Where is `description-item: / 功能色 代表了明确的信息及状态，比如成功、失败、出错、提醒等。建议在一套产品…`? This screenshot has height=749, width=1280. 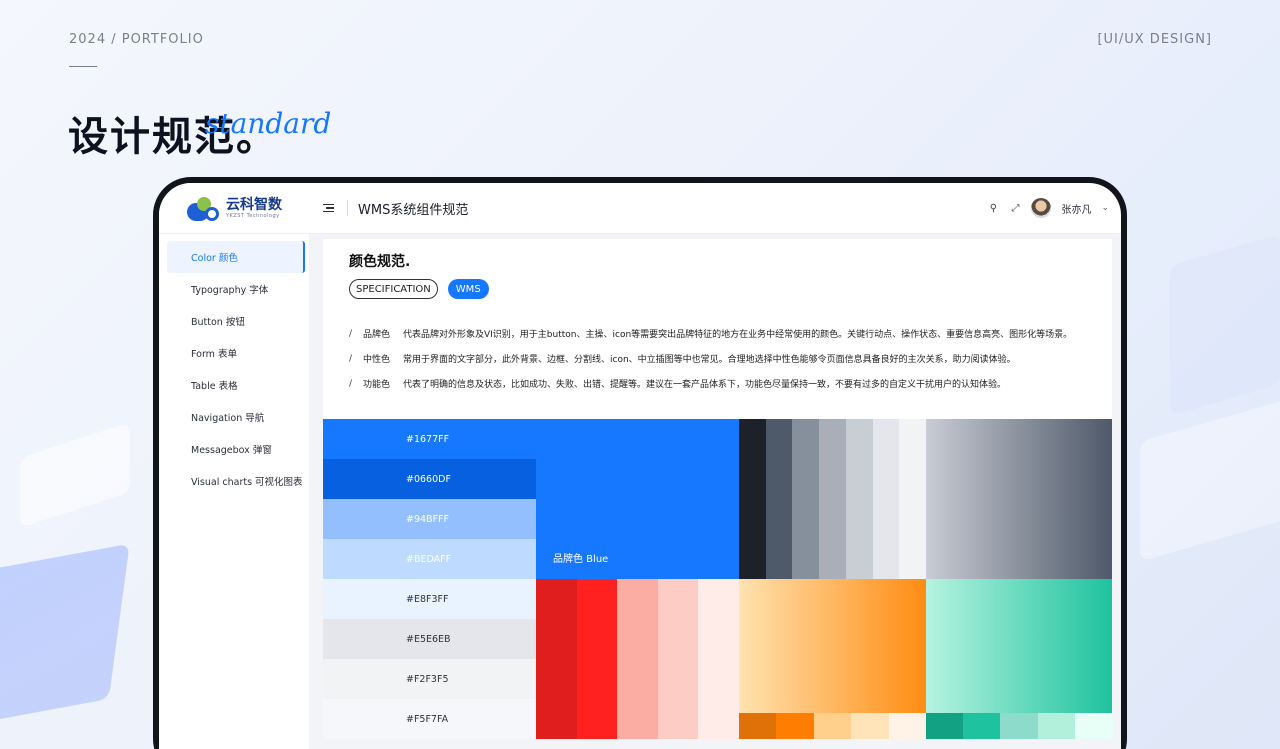 description-item: / 功能色 代表了明确的信息及状态，比如成功、失败、出错、提醒等。建议在一套产品… is located at coordinates (678, 384).